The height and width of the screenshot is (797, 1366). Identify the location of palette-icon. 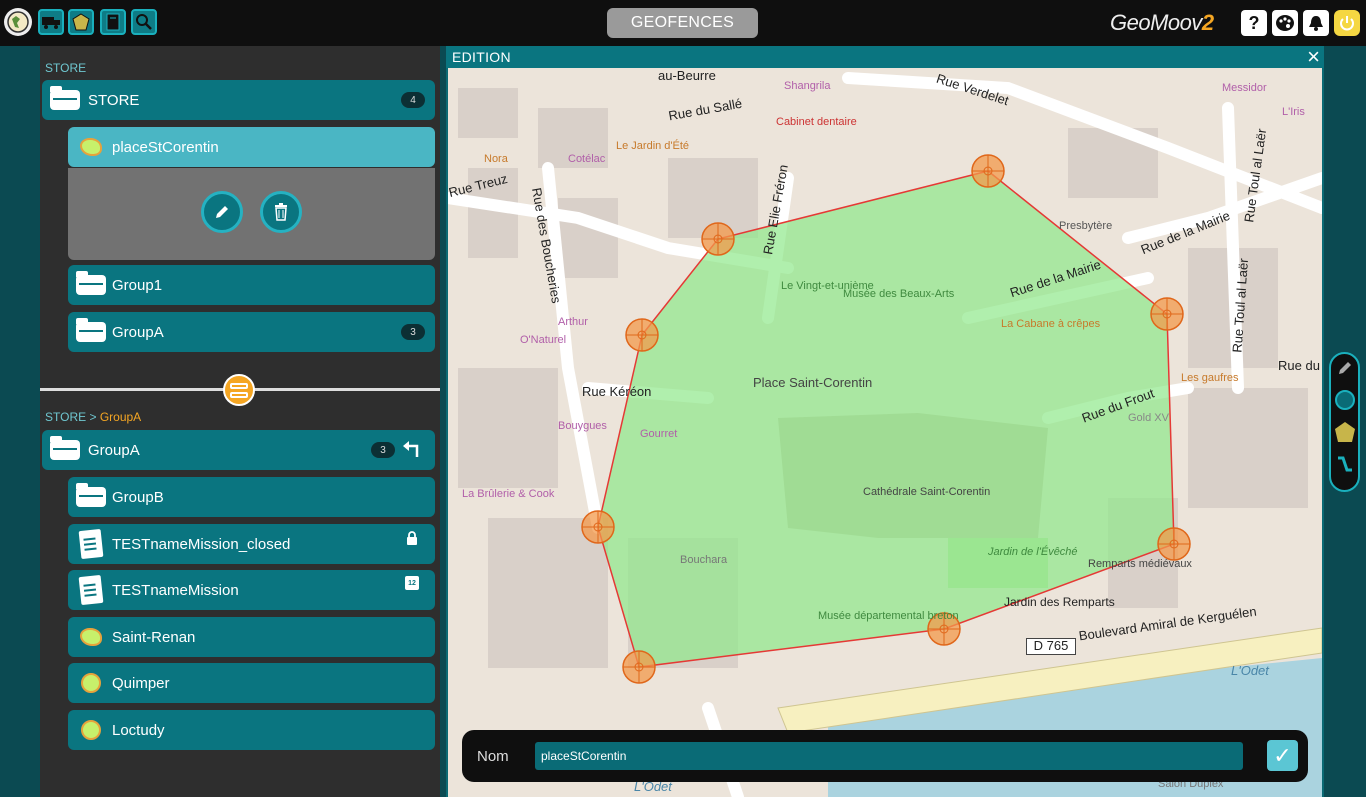
(1285, 23).